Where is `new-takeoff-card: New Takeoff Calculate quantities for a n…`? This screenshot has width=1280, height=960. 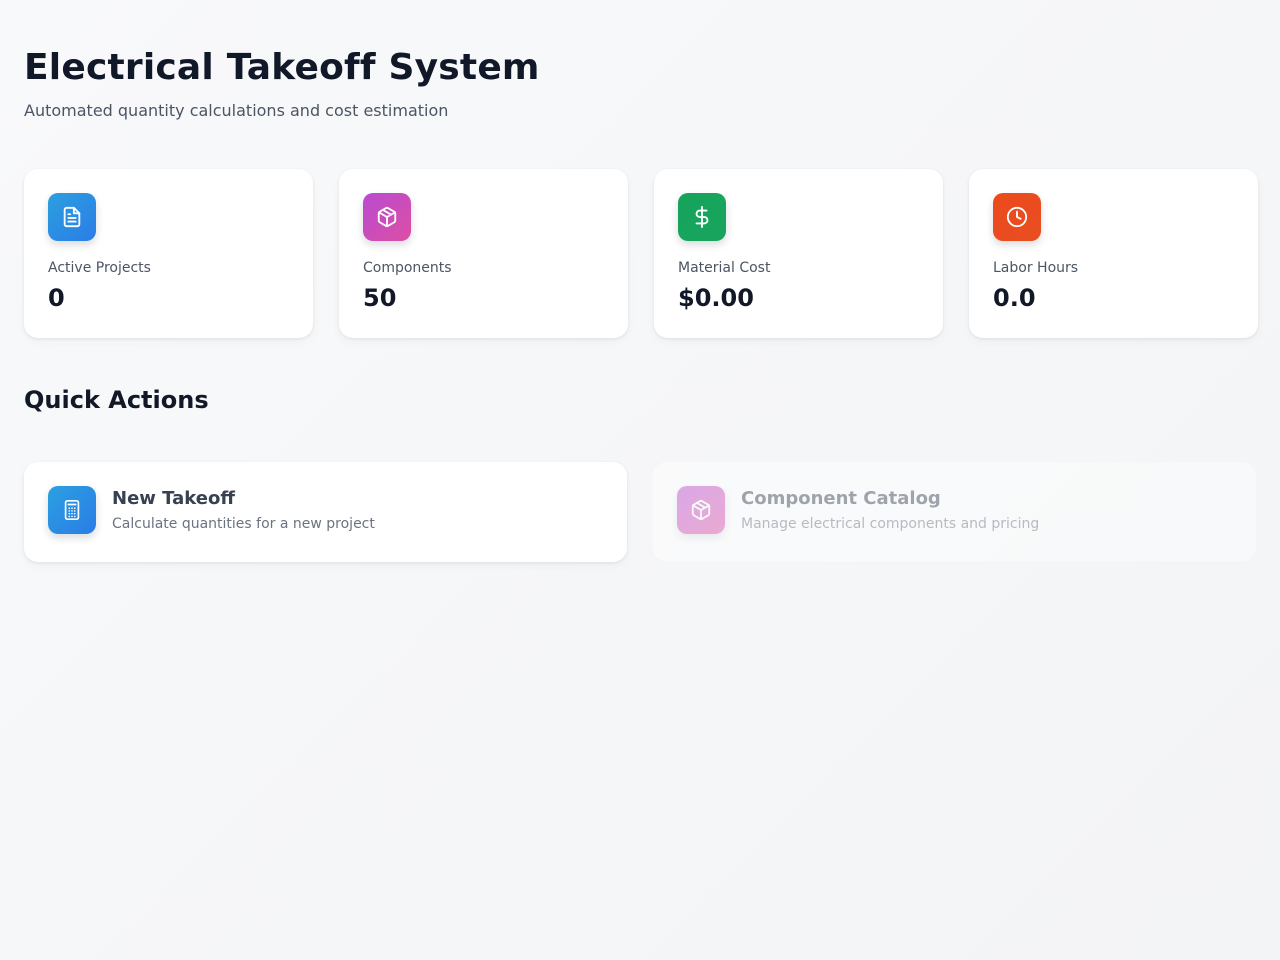
new-takeoff-card: New Takeoff Calculate quantities for a n… is located at coordinates (325, 512).